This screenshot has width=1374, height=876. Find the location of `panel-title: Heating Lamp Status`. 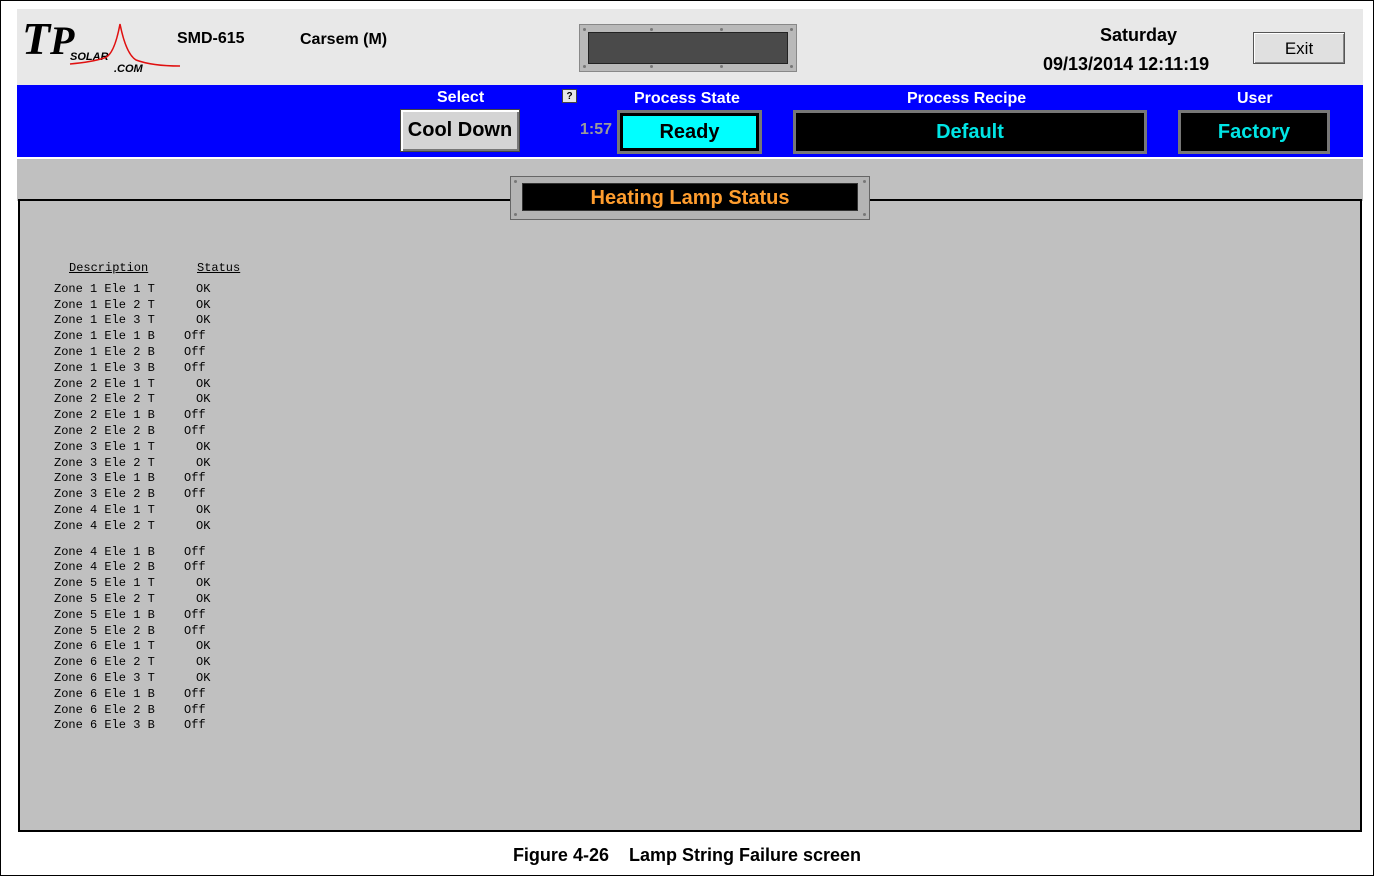

panel-title: Heating Lamp Status is located at coordinates (690, 197).